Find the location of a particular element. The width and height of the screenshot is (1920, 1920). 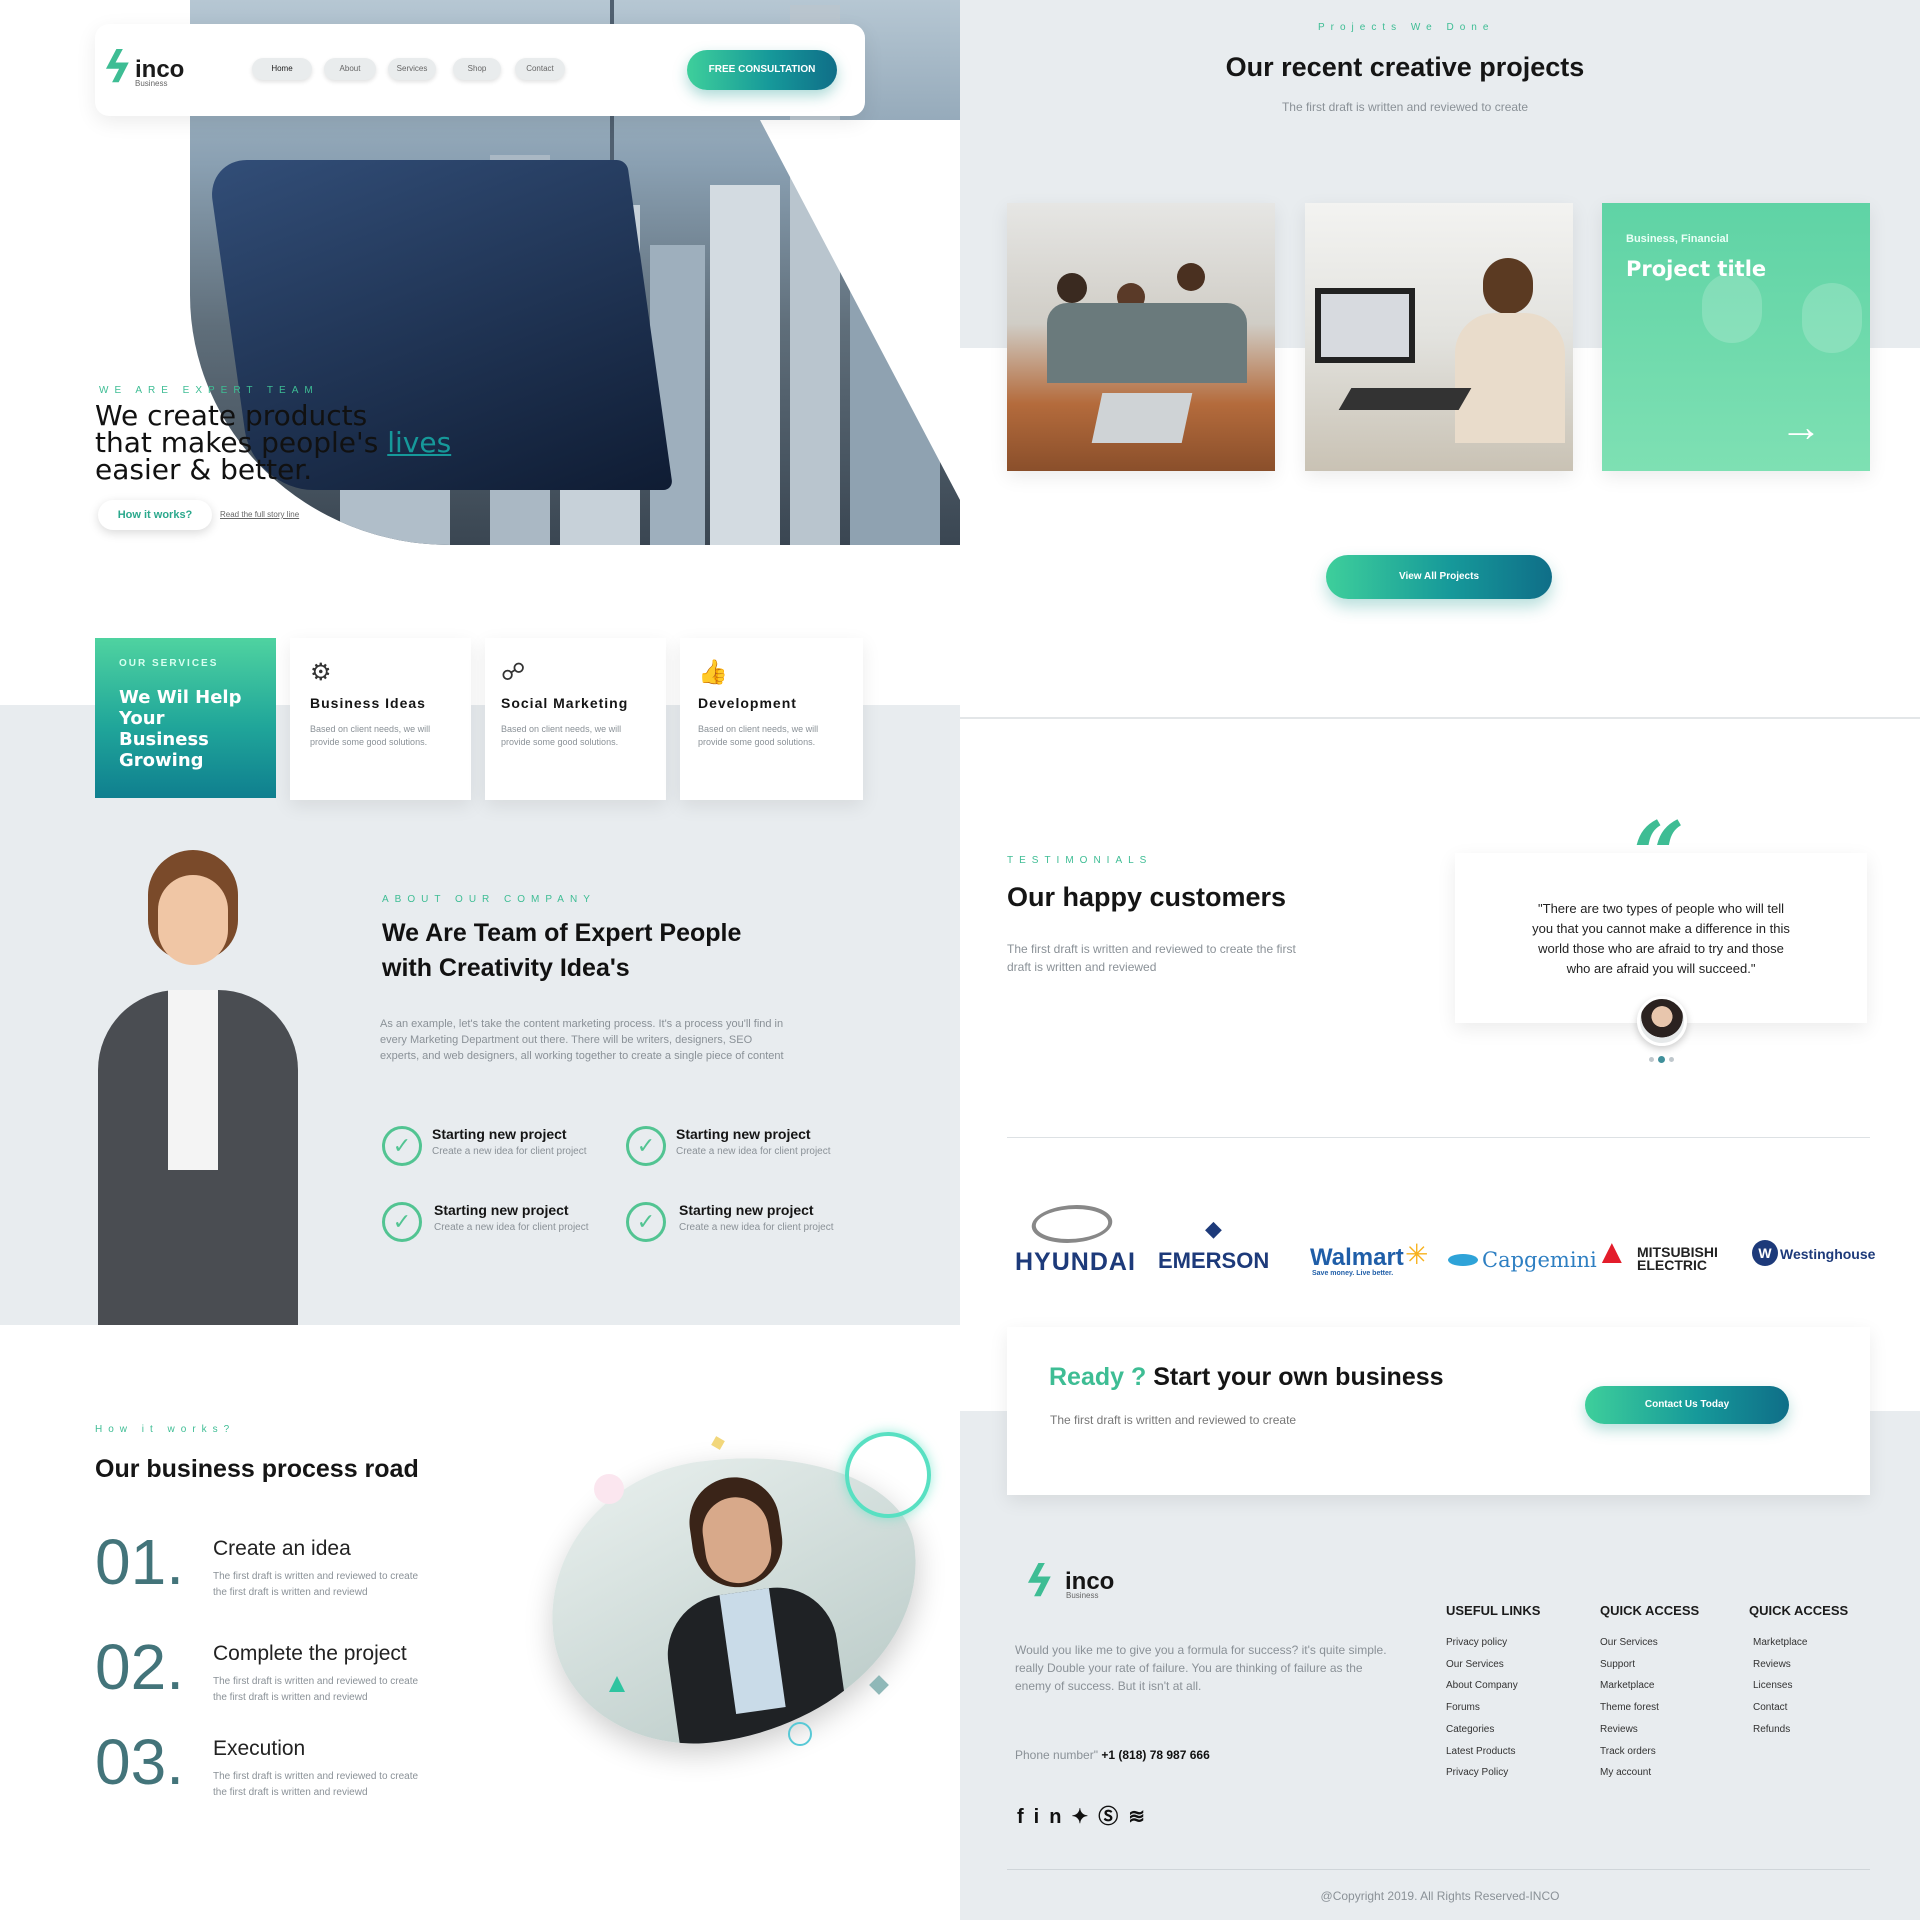

carousel-dot-active is located at coordinates (1661, 1059).